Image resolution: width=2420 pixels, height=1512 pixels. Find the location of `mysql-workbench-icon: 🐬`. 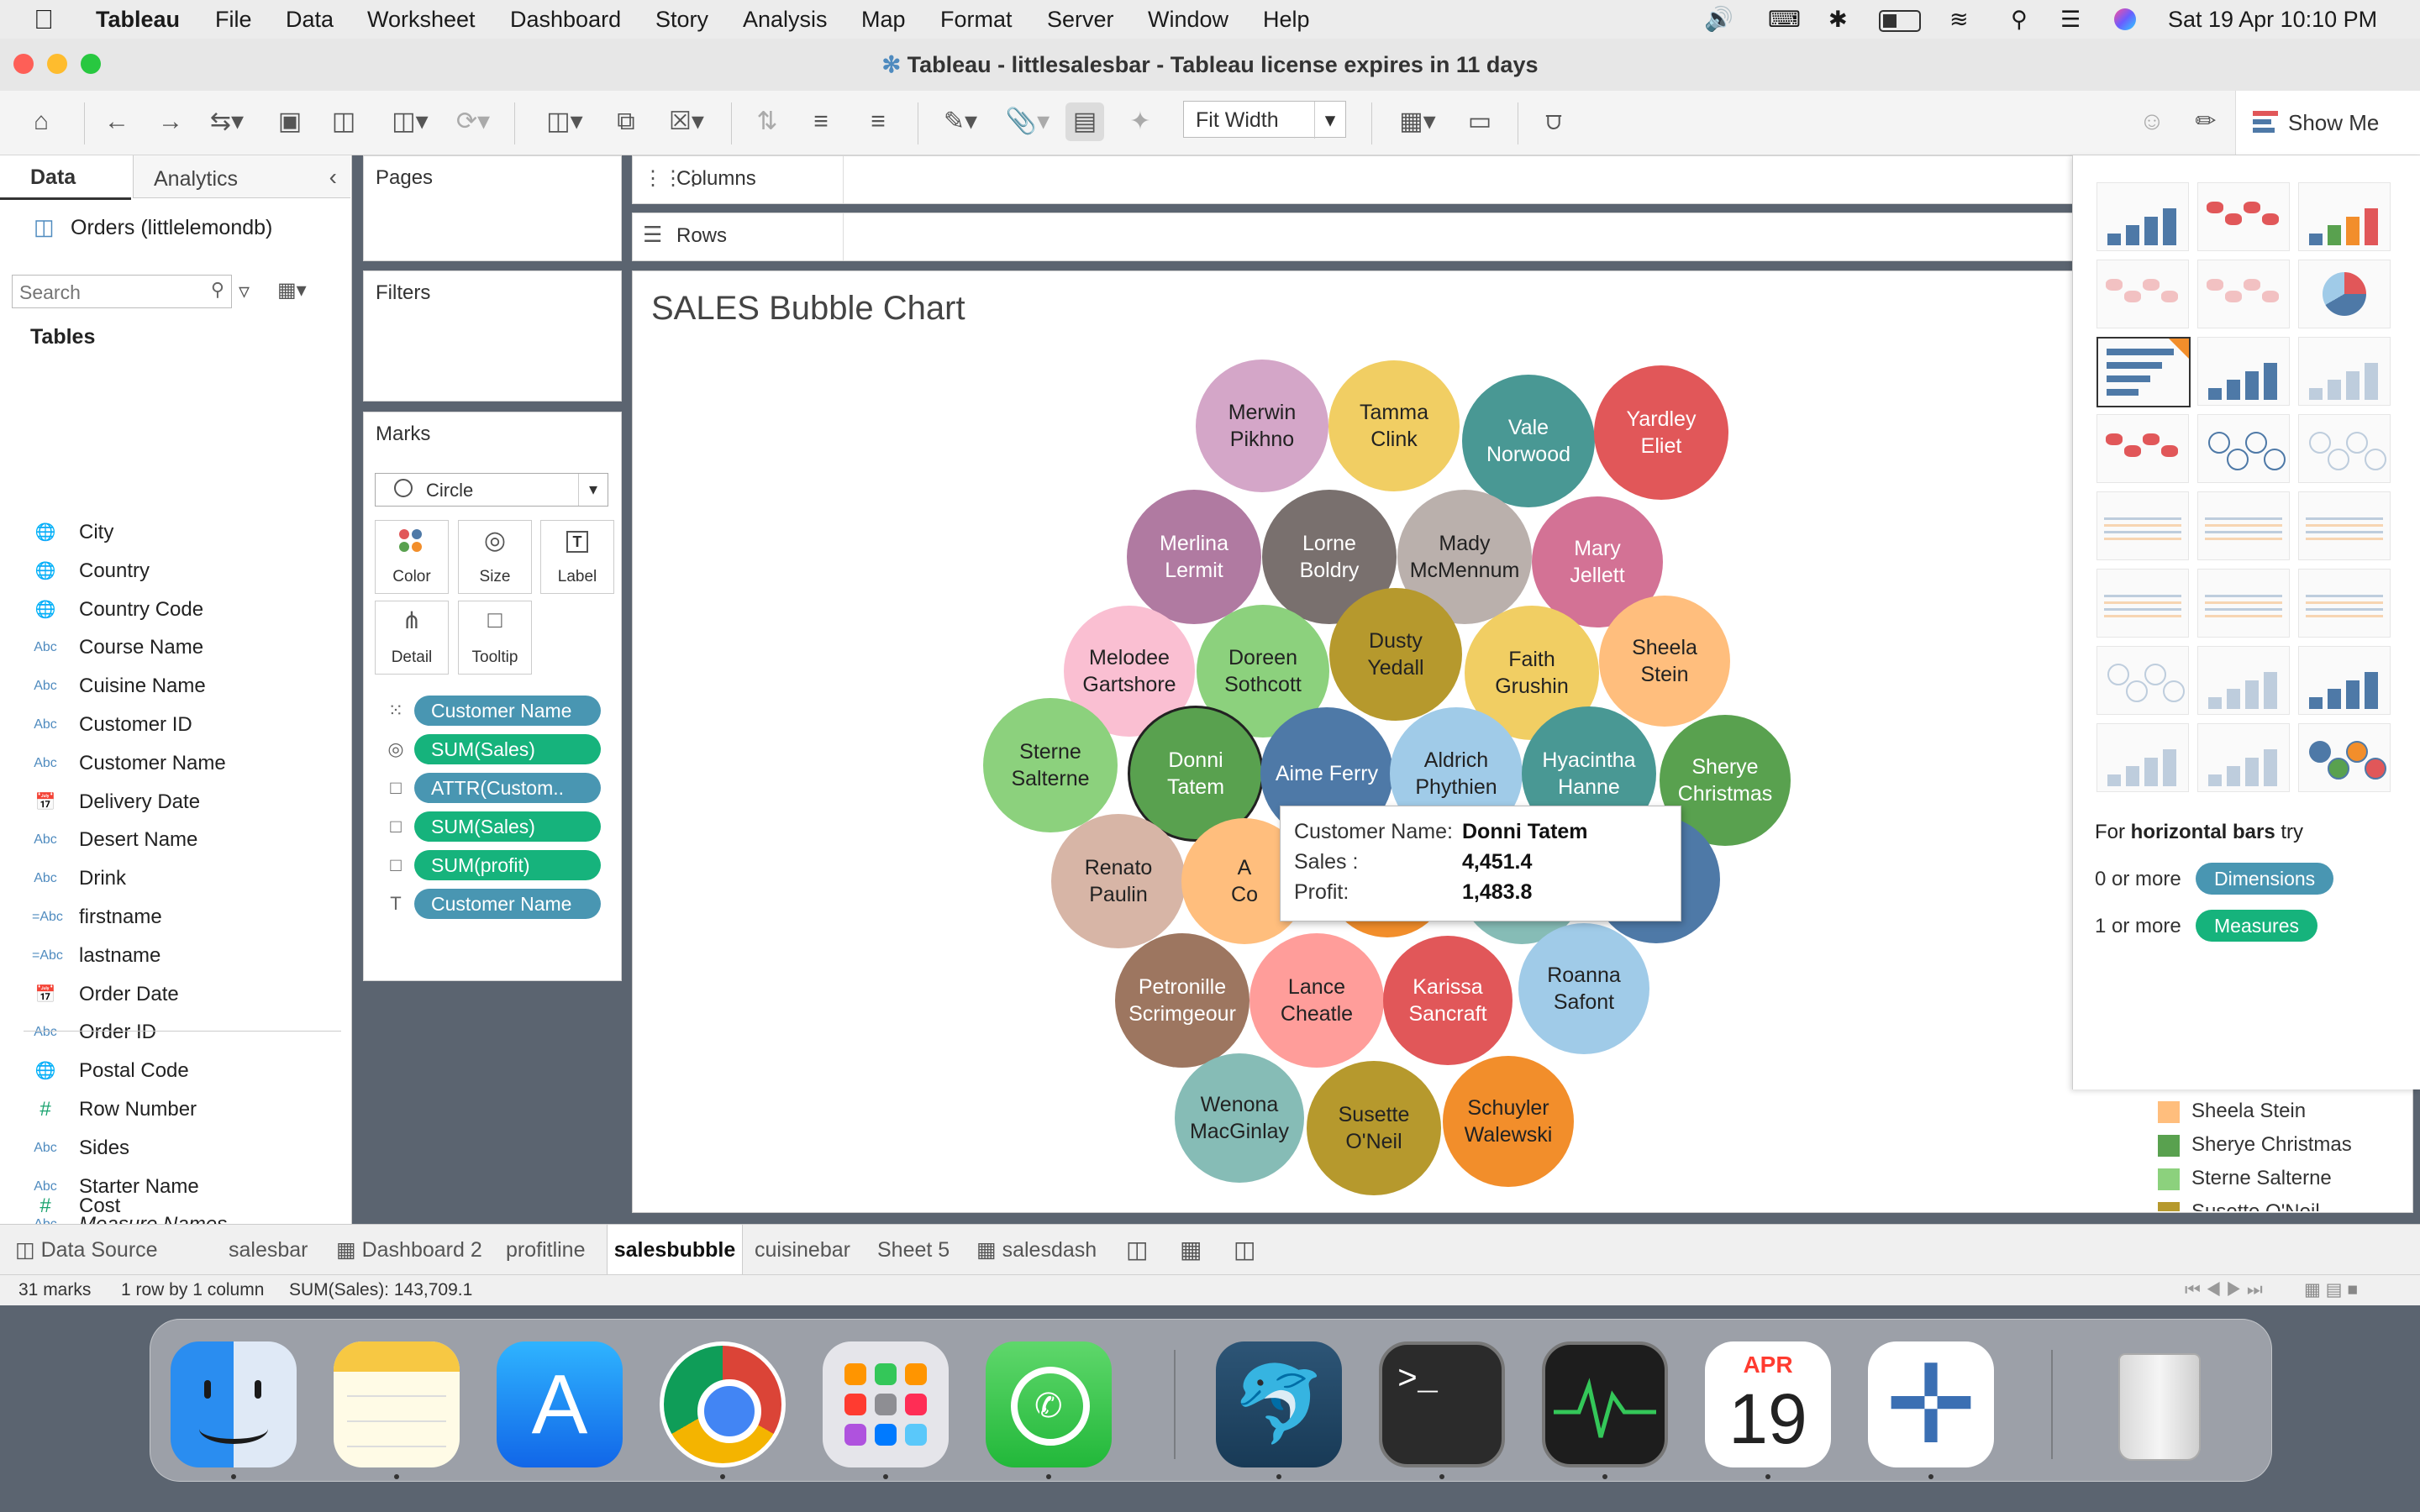

mysql-workbench-icon: 🐬 is located at coordinates (1279, 1404).